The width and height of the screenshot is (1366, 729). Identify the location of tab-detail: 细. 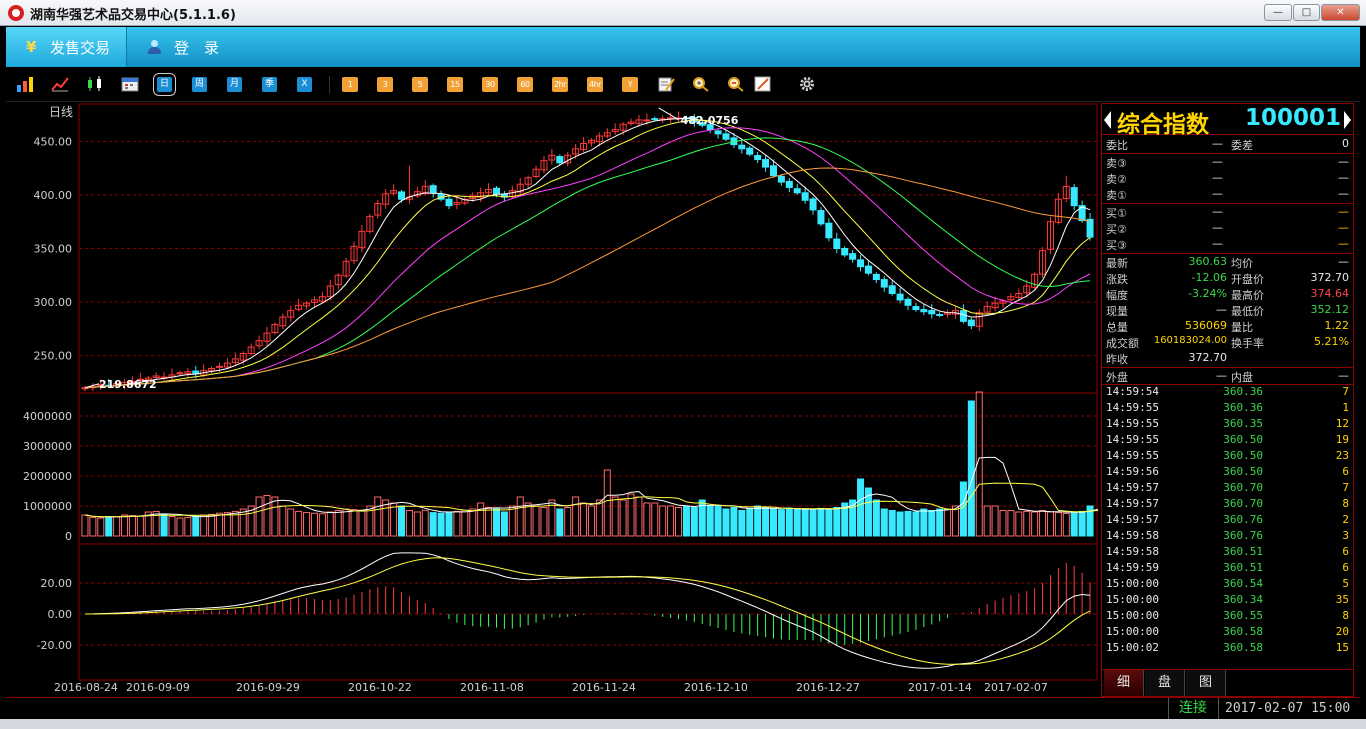
(1124, 683).